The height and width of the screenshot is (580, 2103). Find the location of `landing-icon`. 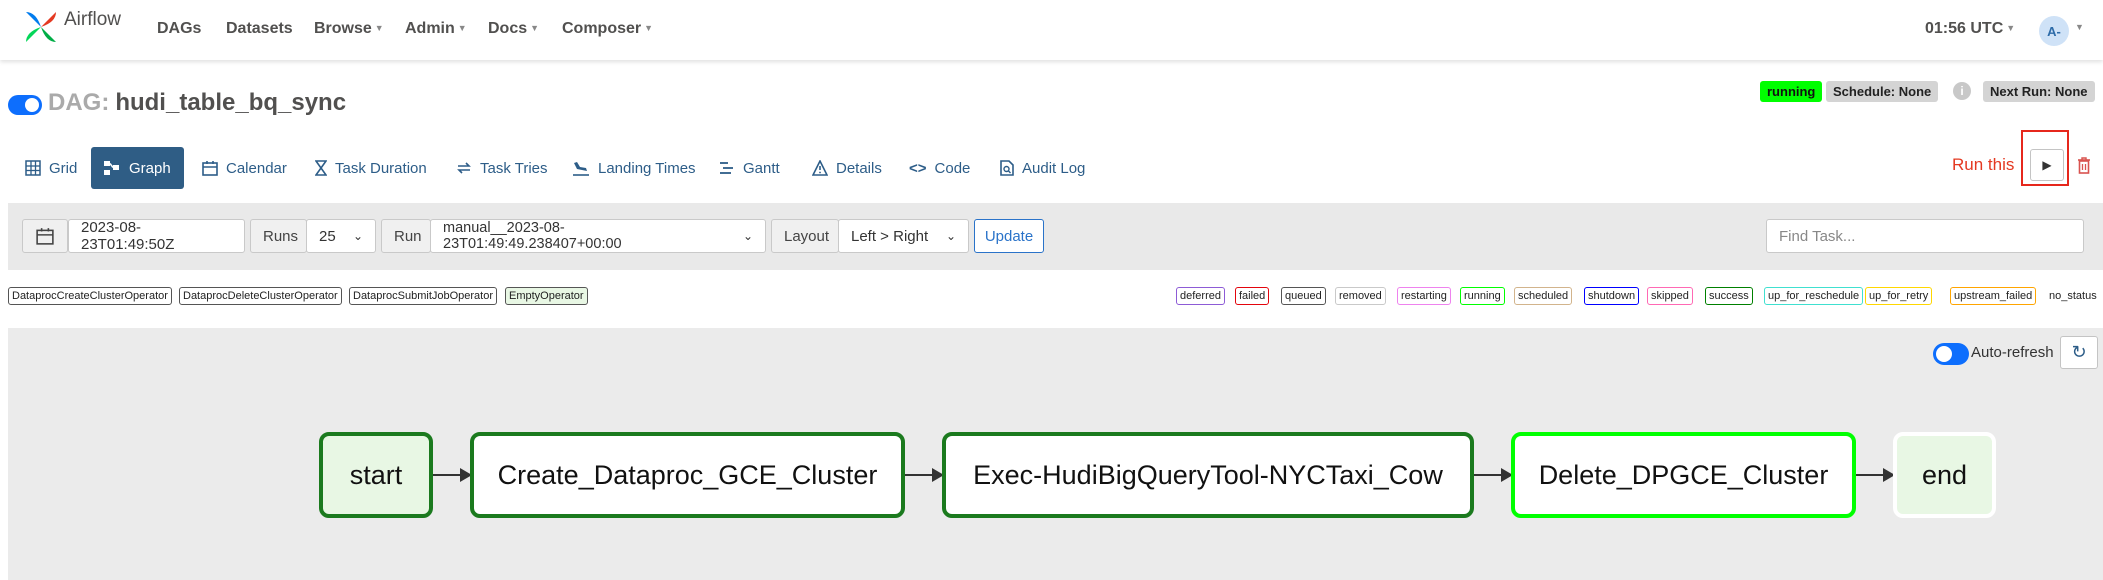

landing-icon is located at coordinates (581, 169).